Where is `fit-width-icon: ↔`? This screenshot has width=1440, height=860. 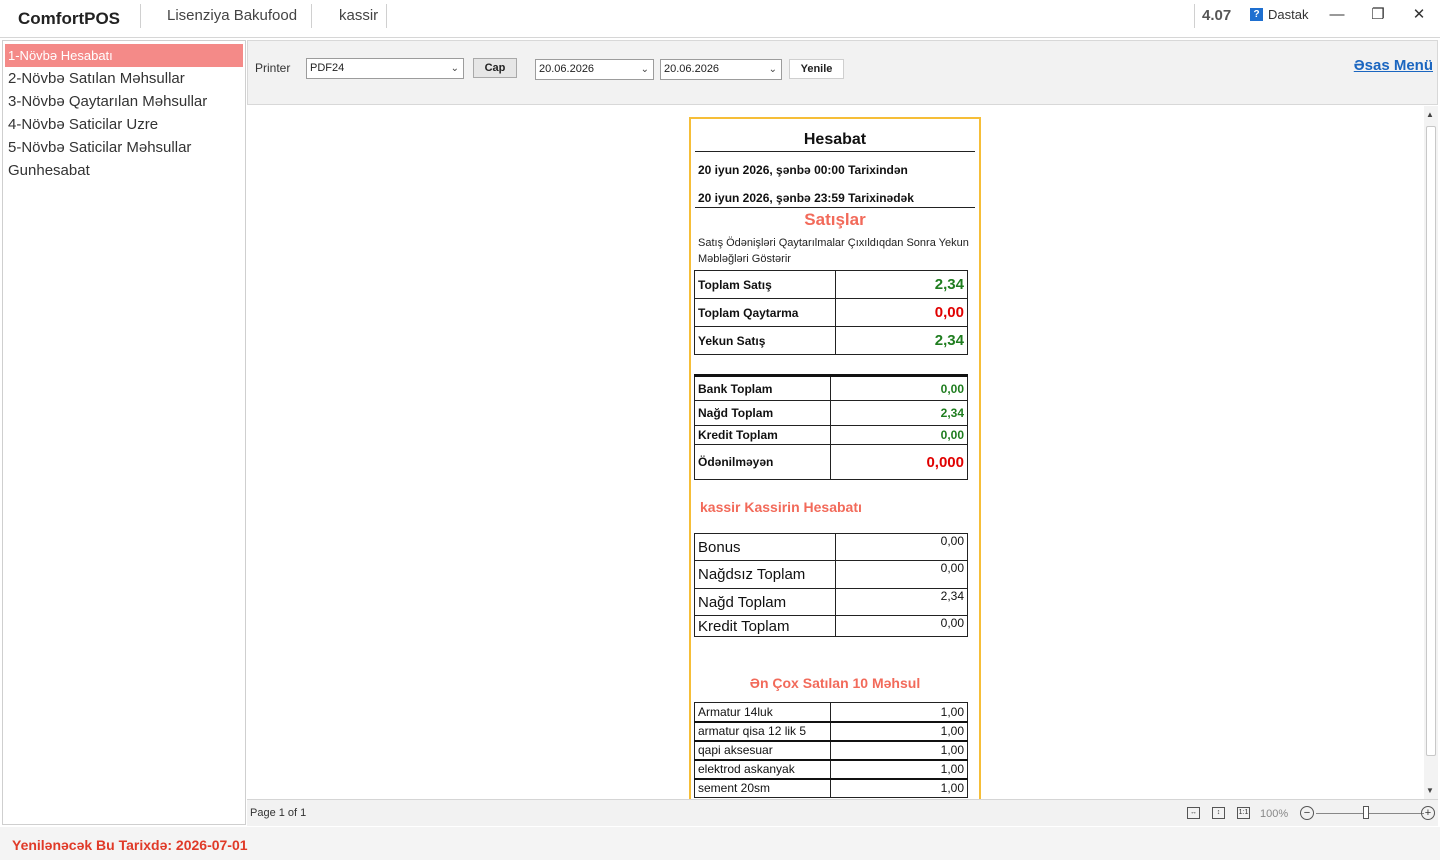
fit-width-icon: ↔ is located at coordinates (1193, 813).